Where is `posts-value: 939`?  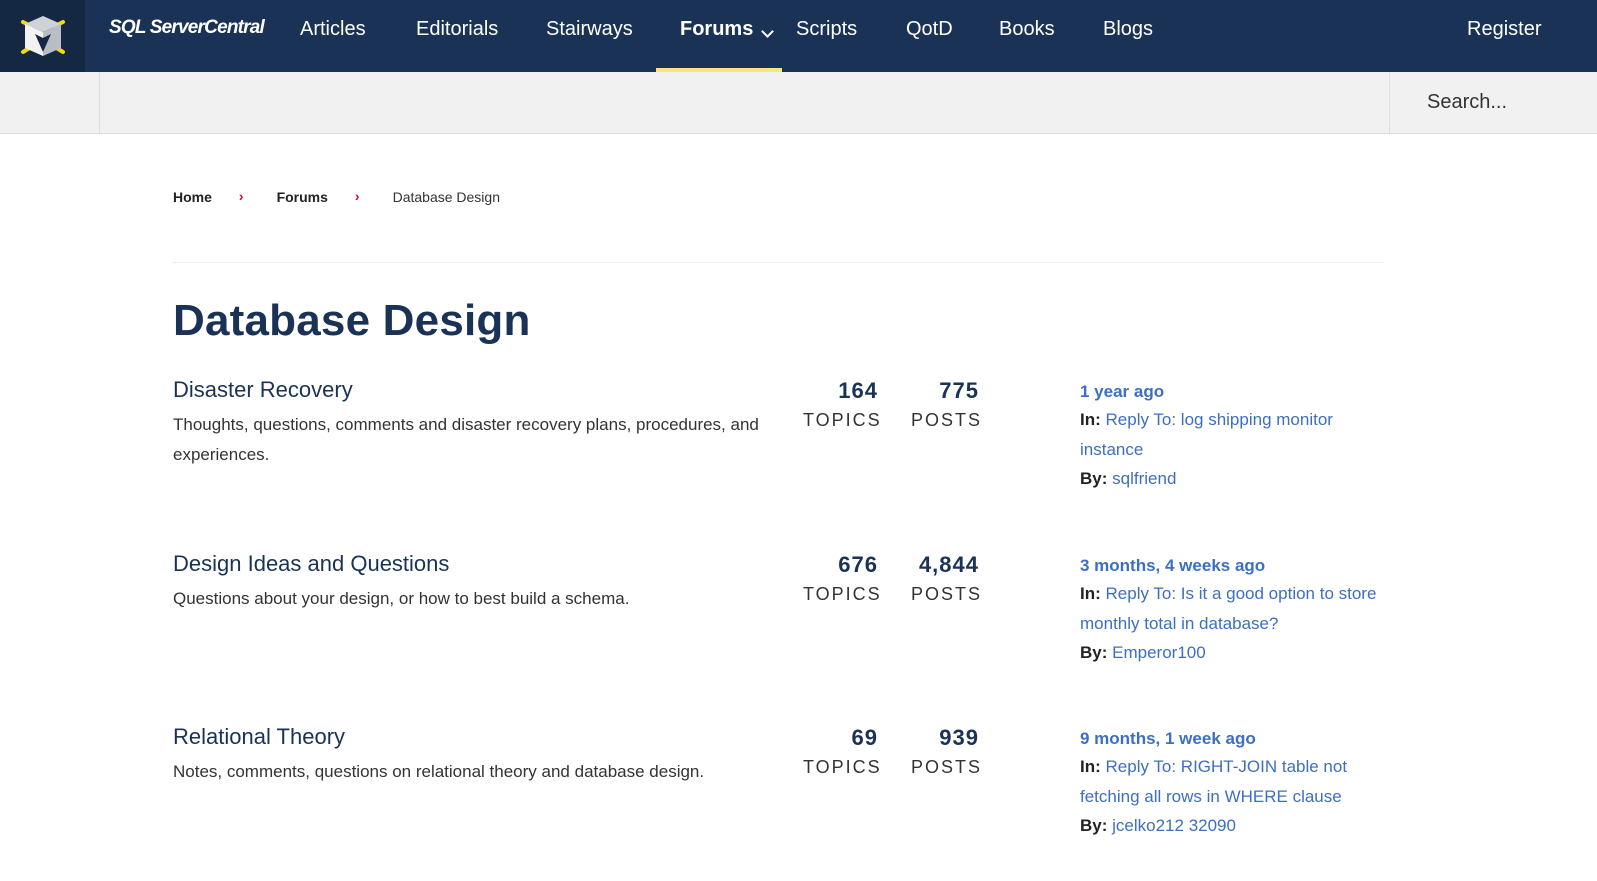
posts-value: 939 is located at coordinates (959, 737).